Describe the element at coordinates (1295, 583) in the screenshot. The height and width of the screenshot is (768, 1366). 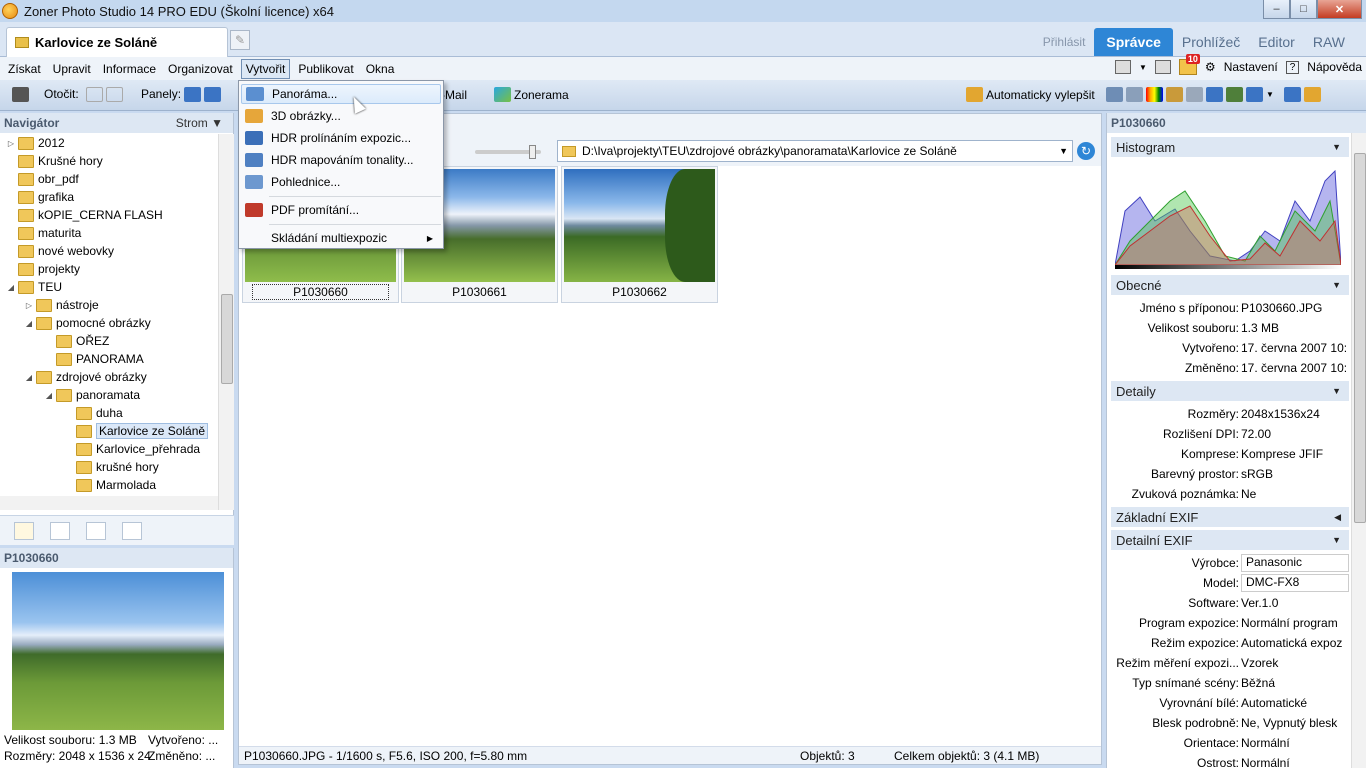
I see `info-value: DMC-FX8` at that location.